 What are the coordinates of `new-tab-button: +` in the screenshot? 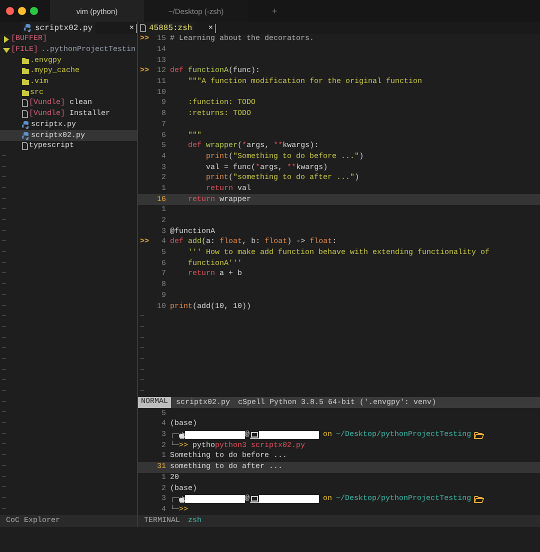 It's located at (275, 11).